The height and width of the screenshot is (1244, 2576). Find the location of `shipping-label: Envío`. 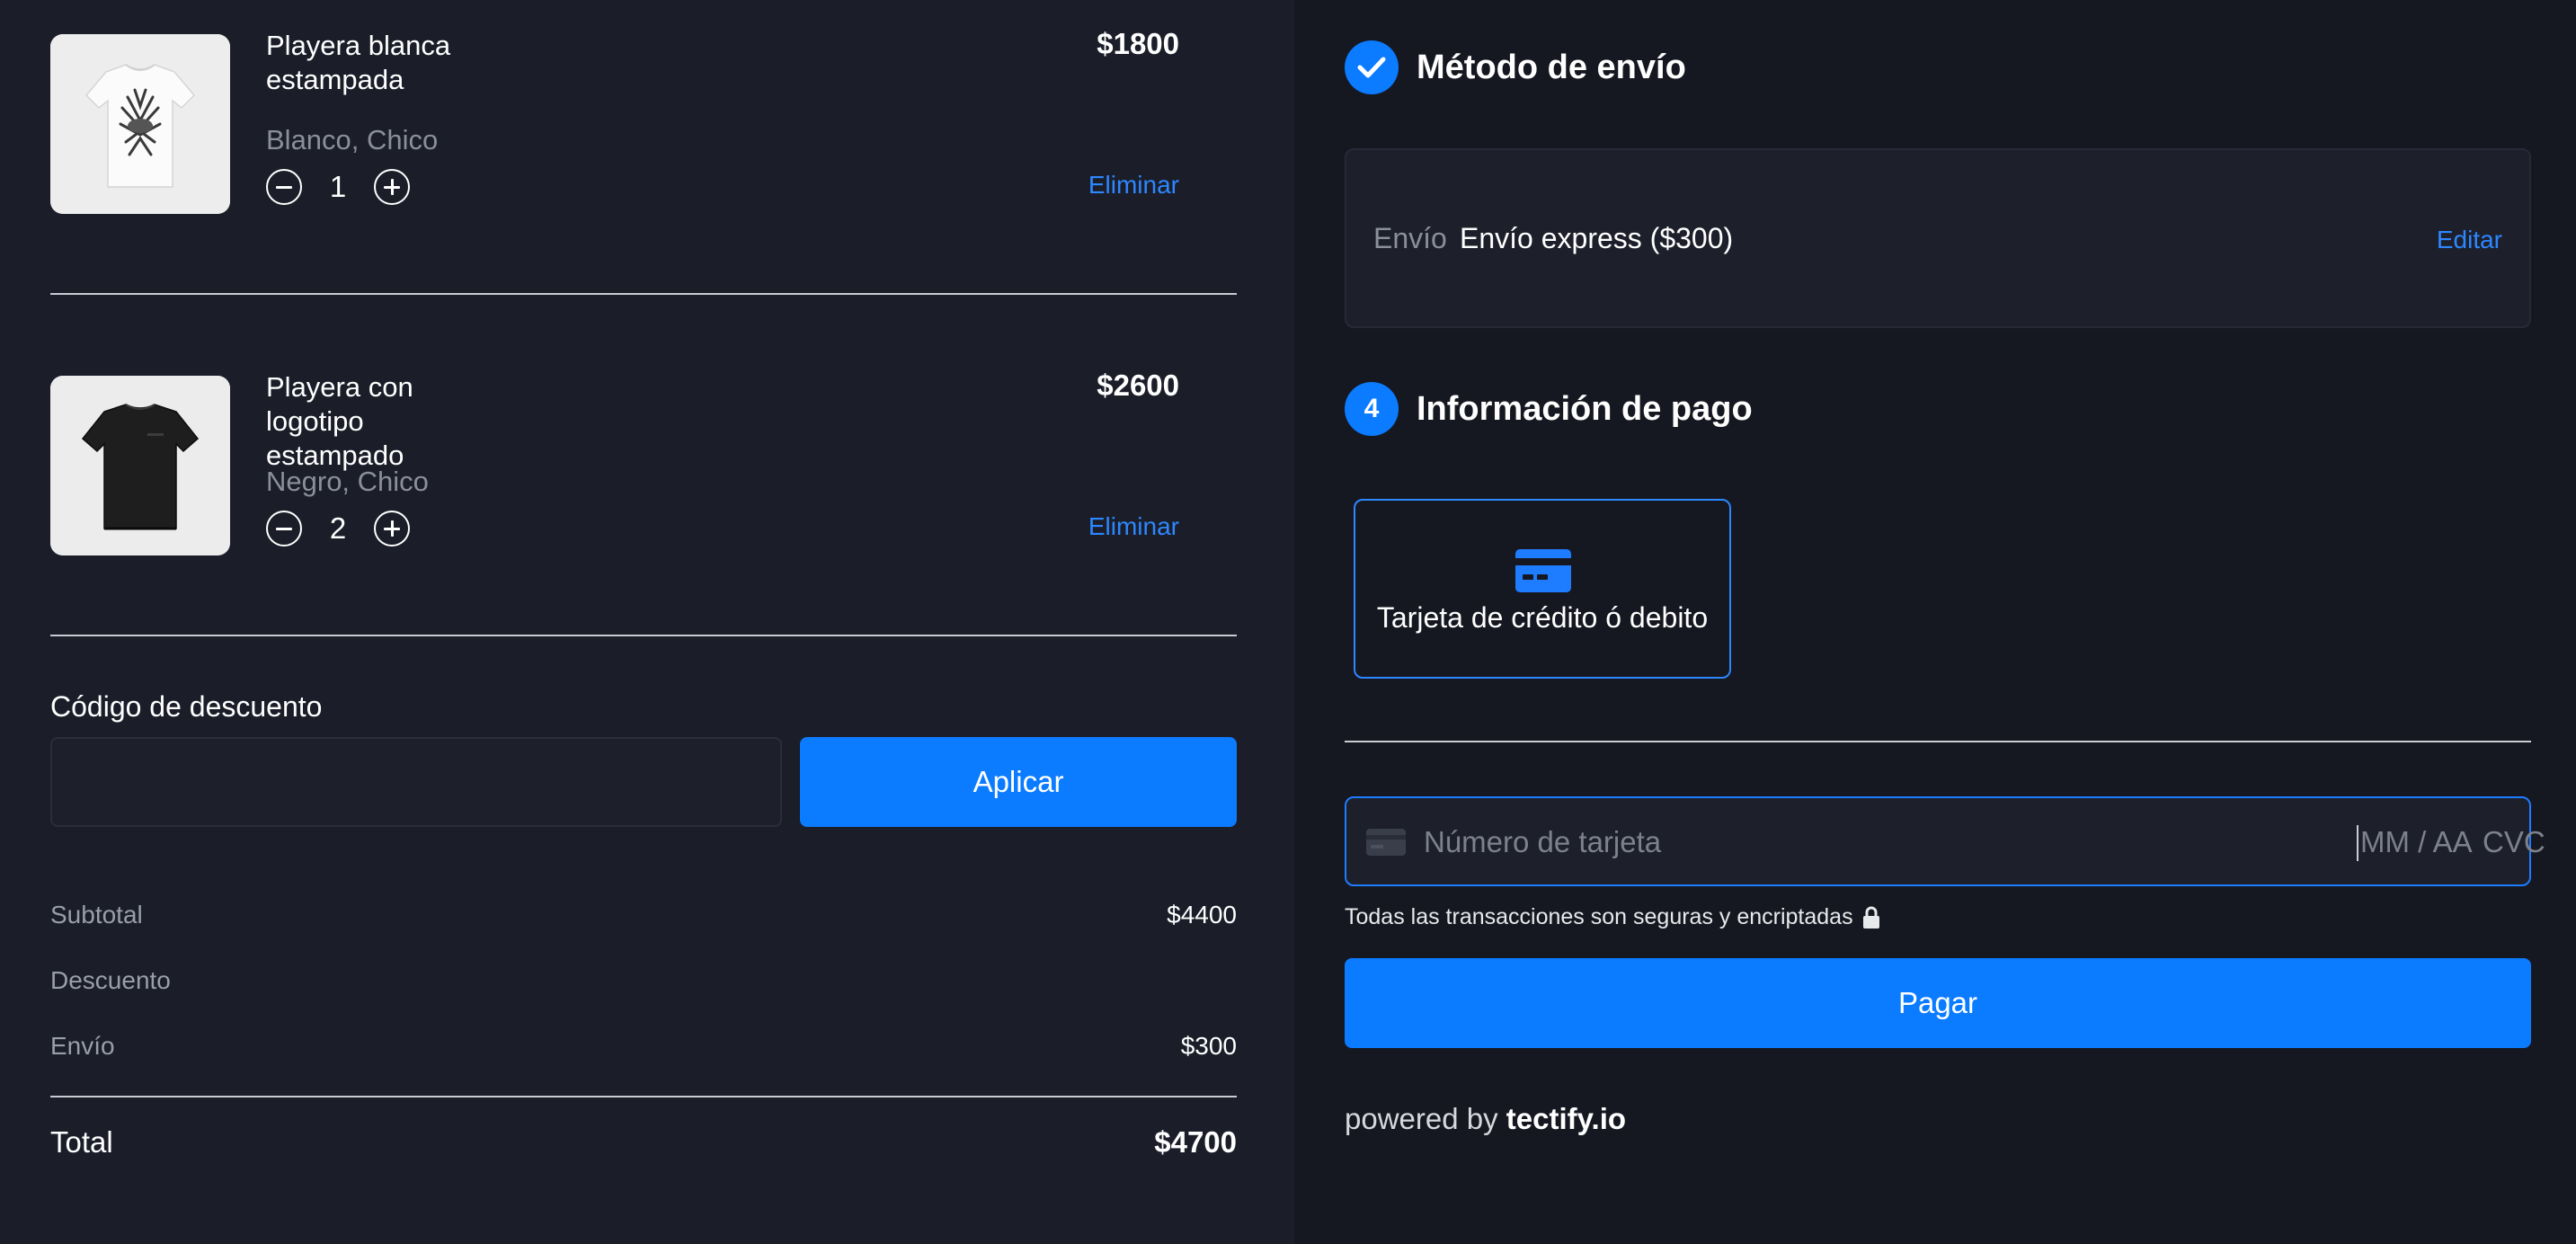

shipping-label: Envío is located at coordinates (82, 1046).